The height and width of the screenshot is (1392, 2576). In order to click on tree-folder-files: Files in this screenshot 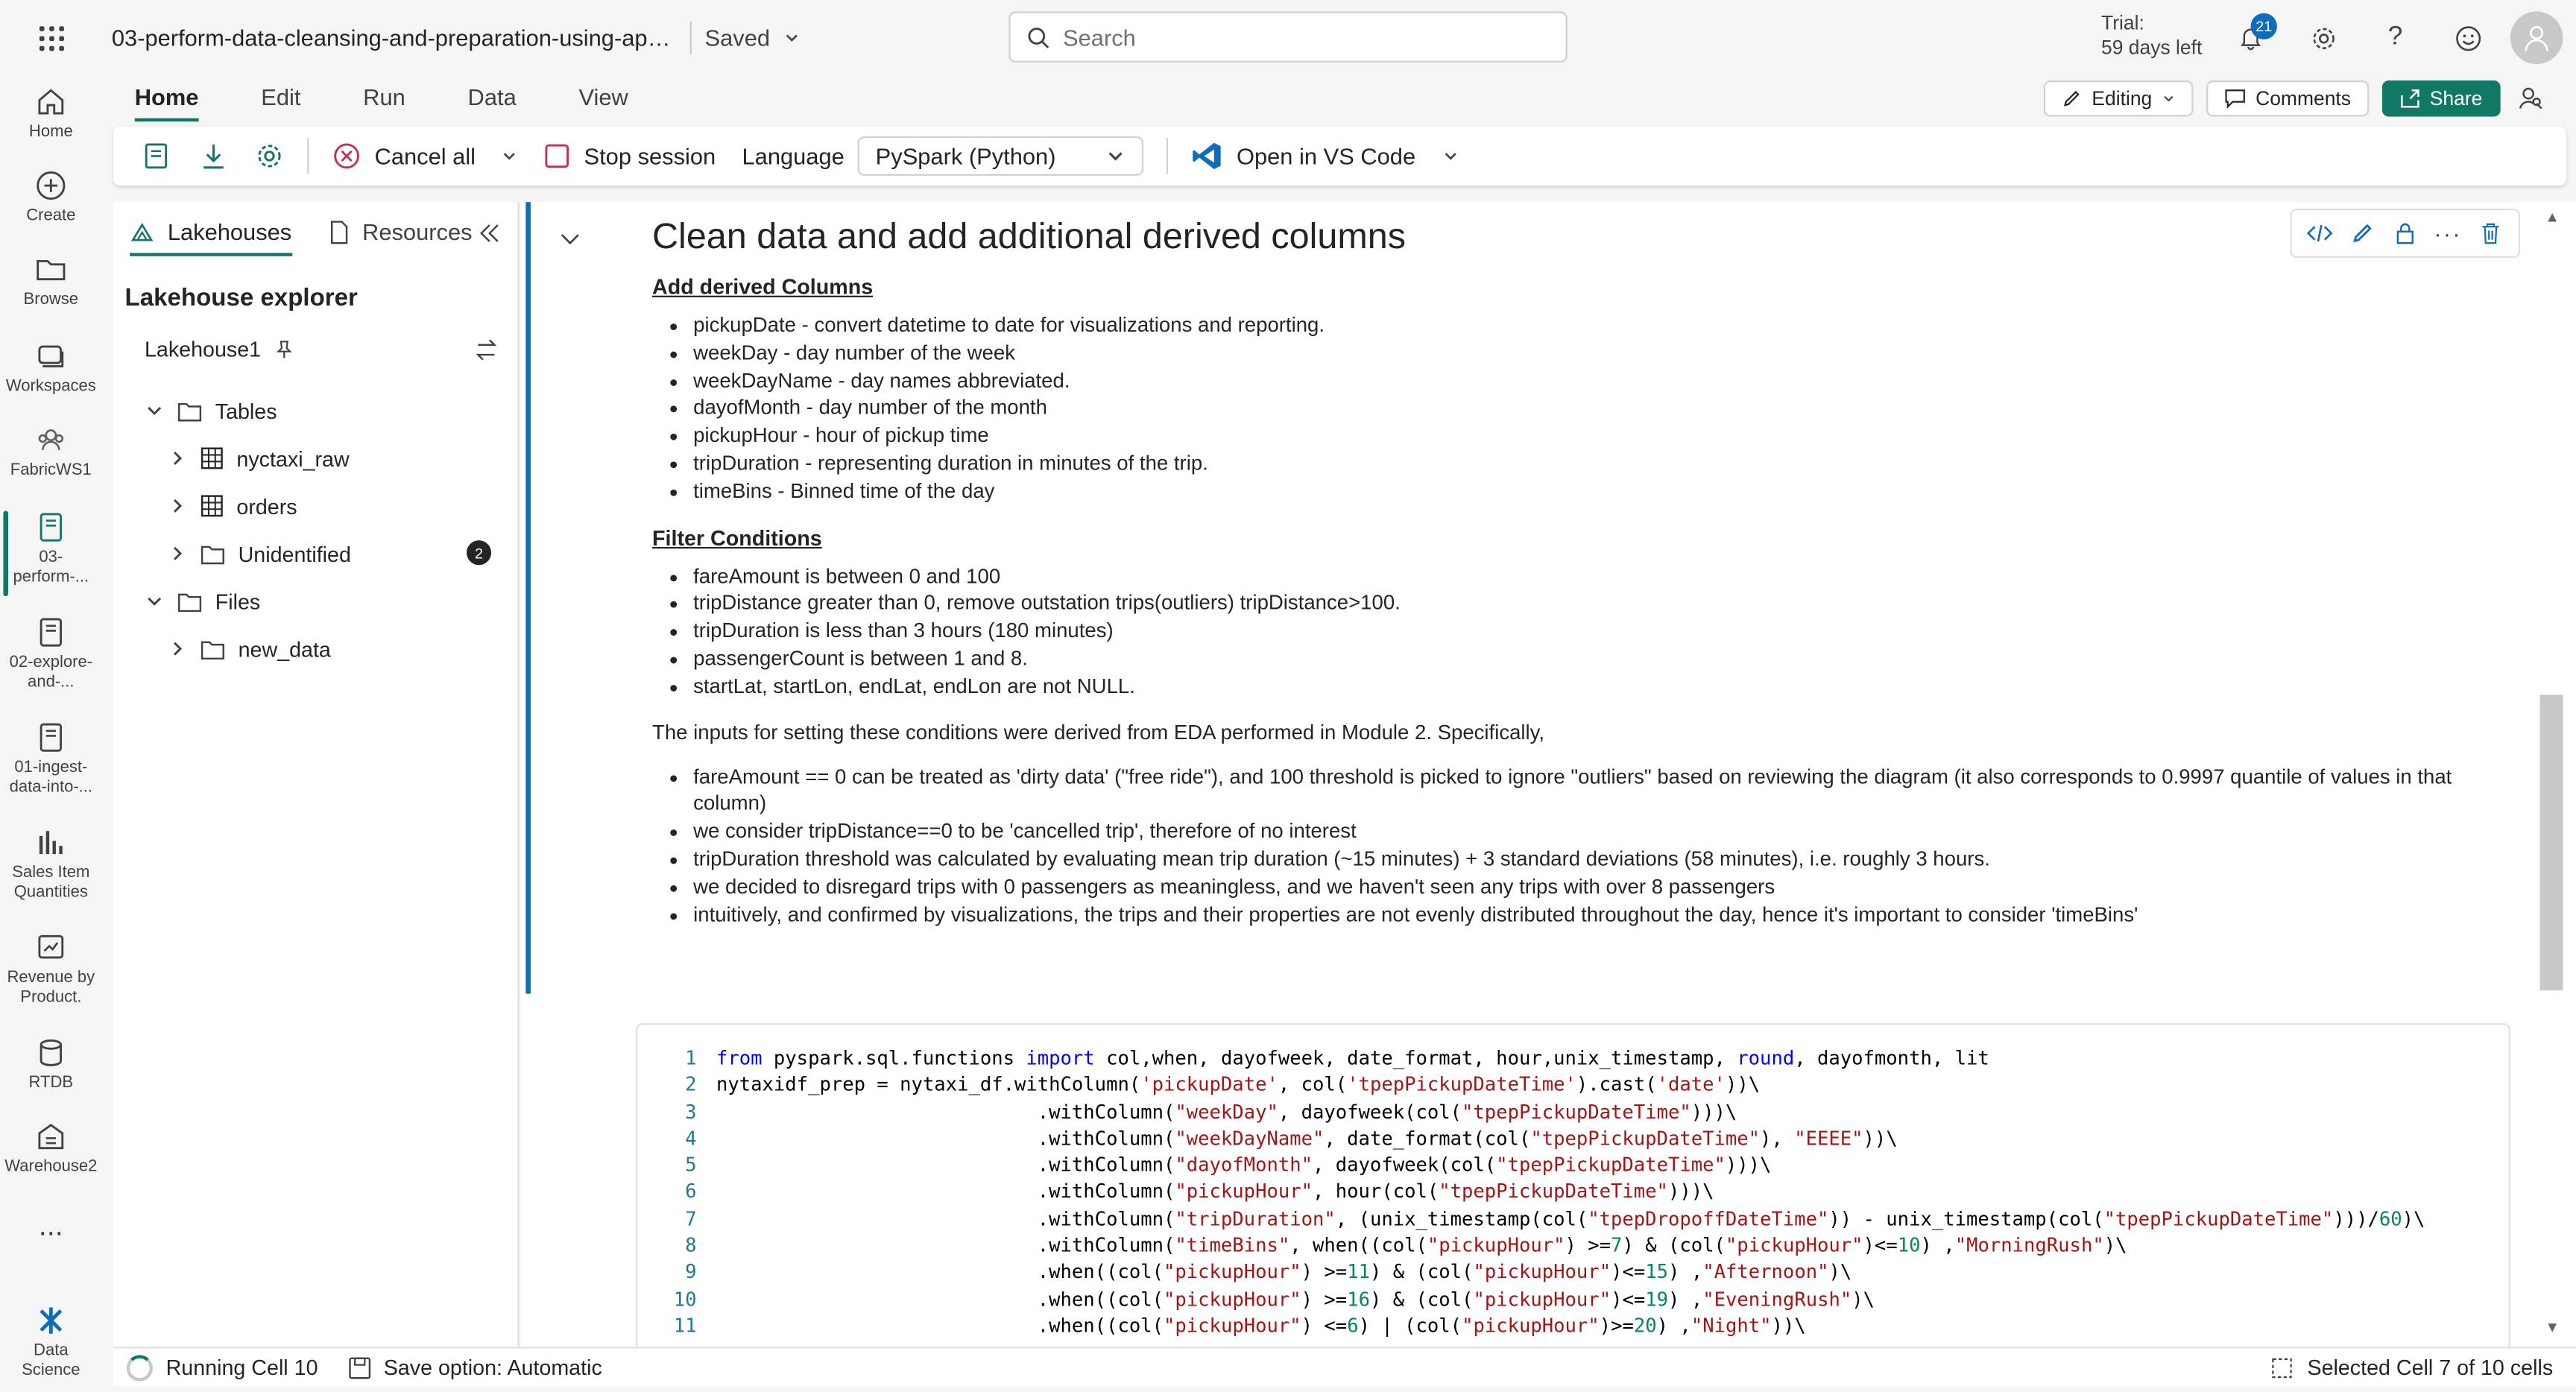, I will do `click(202, 601)`.